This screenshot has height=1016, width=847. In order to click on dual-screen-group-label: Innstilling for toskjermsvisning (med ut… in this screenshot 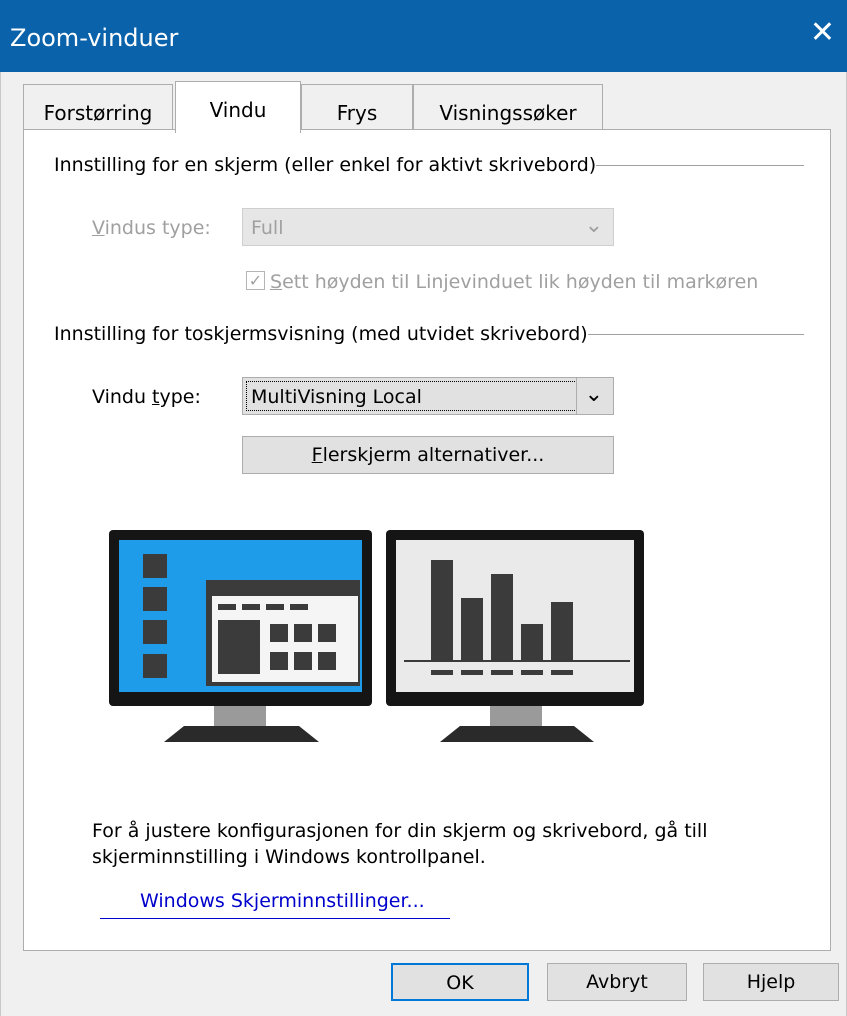, I will do `click(321, 334)`.